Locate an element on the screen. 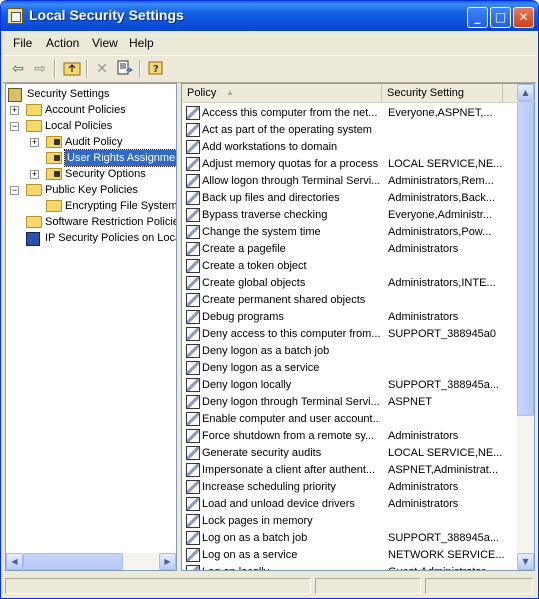 This screenshot has width=539, height=599. title-bar: Local Security Settings _ □ ✕ is located at coordinates (269, 16).